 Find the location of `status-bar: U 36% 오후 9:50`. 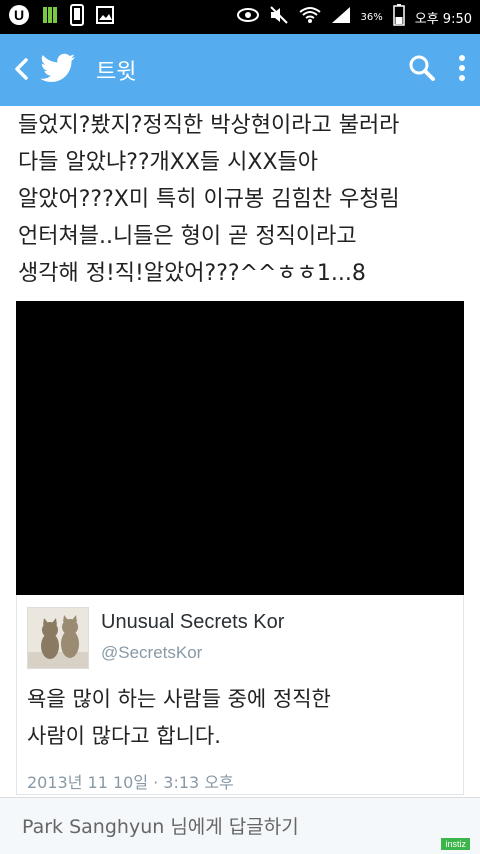

status-bar: U 36% 오후 9:50 is located at coordinates (240, 17).